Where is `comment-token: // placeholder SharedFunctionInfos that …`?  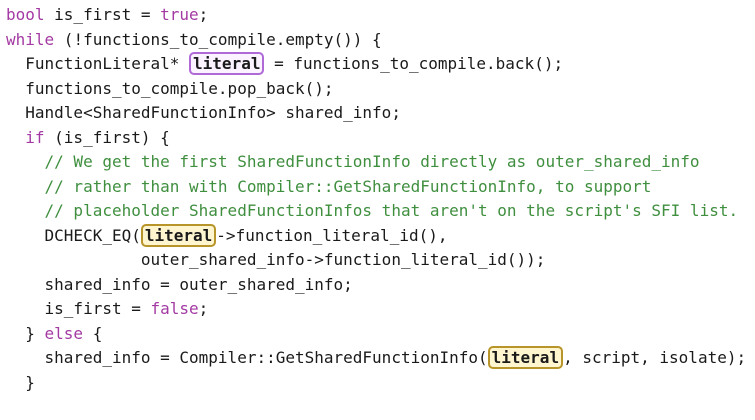 comment-token: // placeholder SharedFunctionInfos that … is located at coordinates (391, 210).